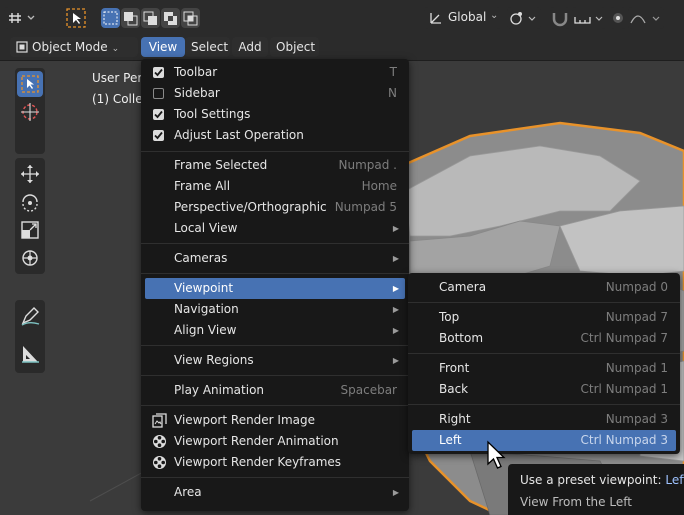 Image resolution: width=684 pixels, height=515 pixels. What do you see at coordinates (454, 389) in the screenshot?
I see `menu-item-label: Back` at bounding box center [454, 389].